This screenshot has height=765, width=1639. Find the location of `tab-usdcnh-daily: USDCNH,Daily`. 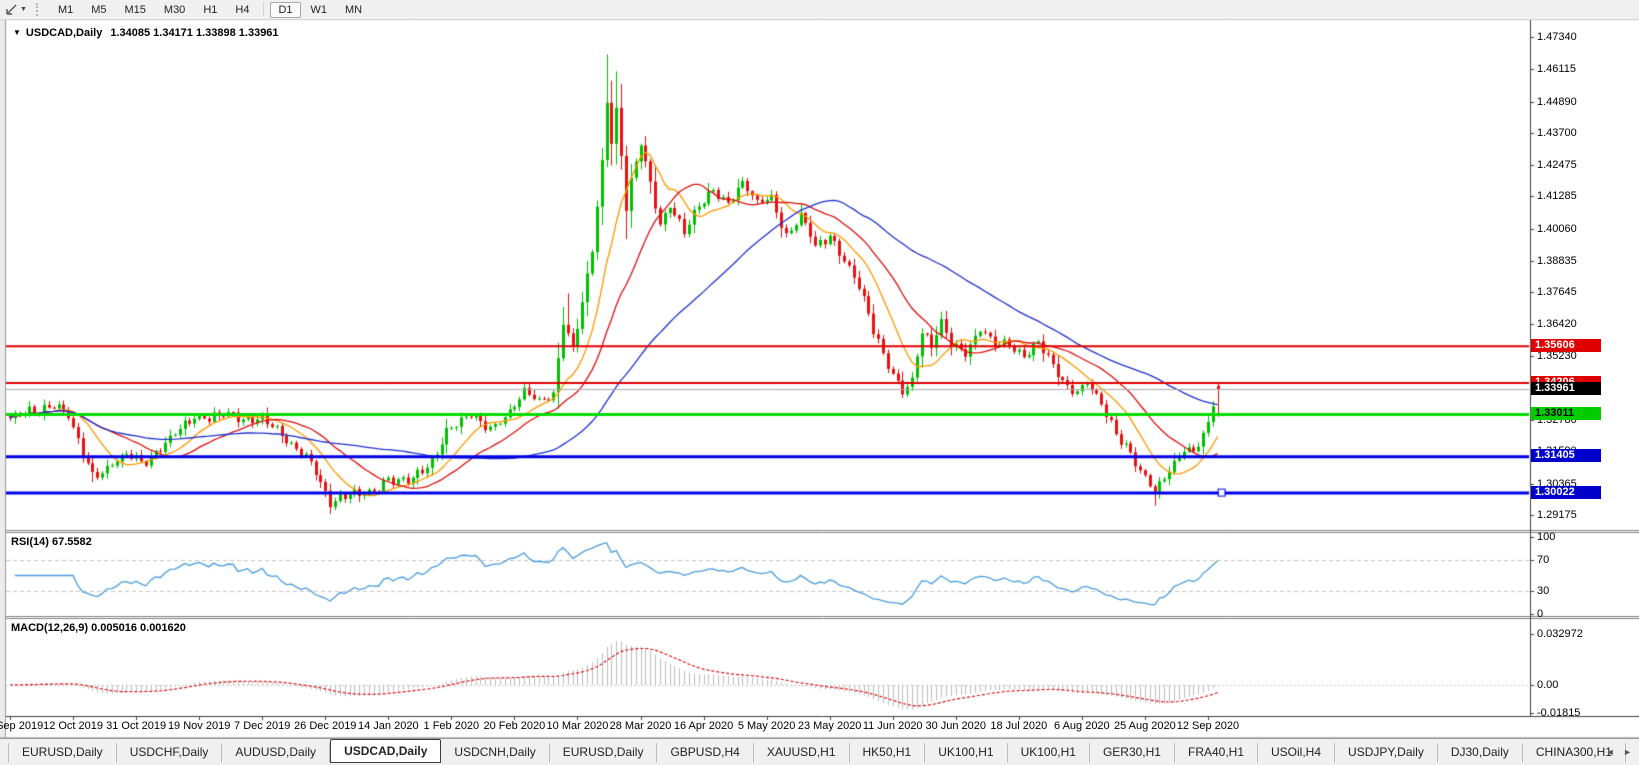

tab-usdcnh-daily: USDCNH,Daily is located at coordinates (495, 752).